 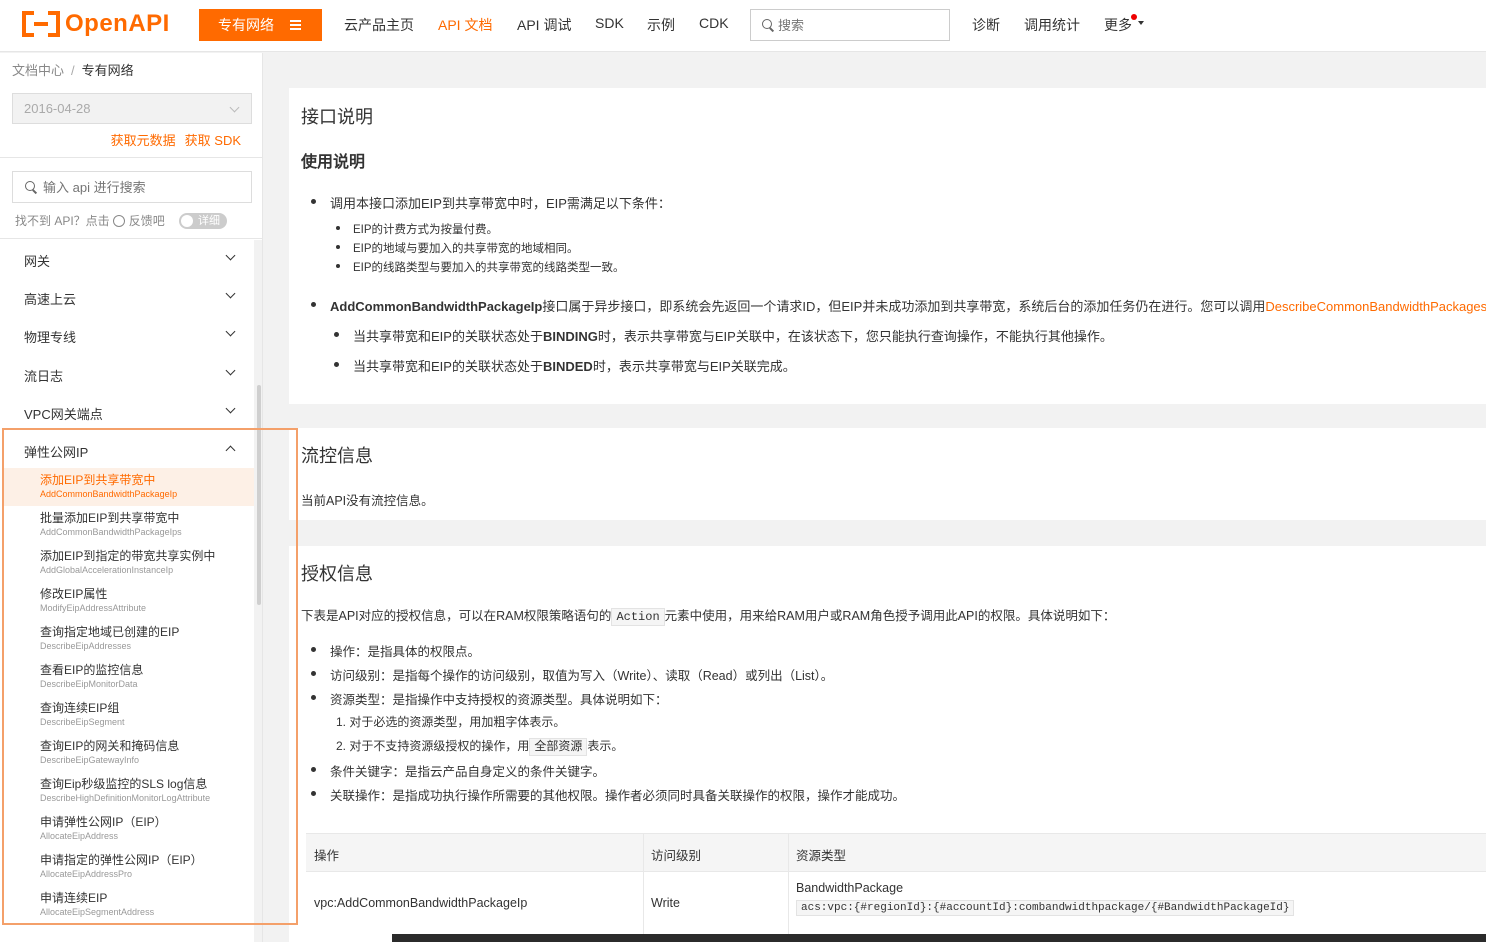 I want to click on auth-bullet: 操作：是指具体的权限点。, so click(x=395, y=650).